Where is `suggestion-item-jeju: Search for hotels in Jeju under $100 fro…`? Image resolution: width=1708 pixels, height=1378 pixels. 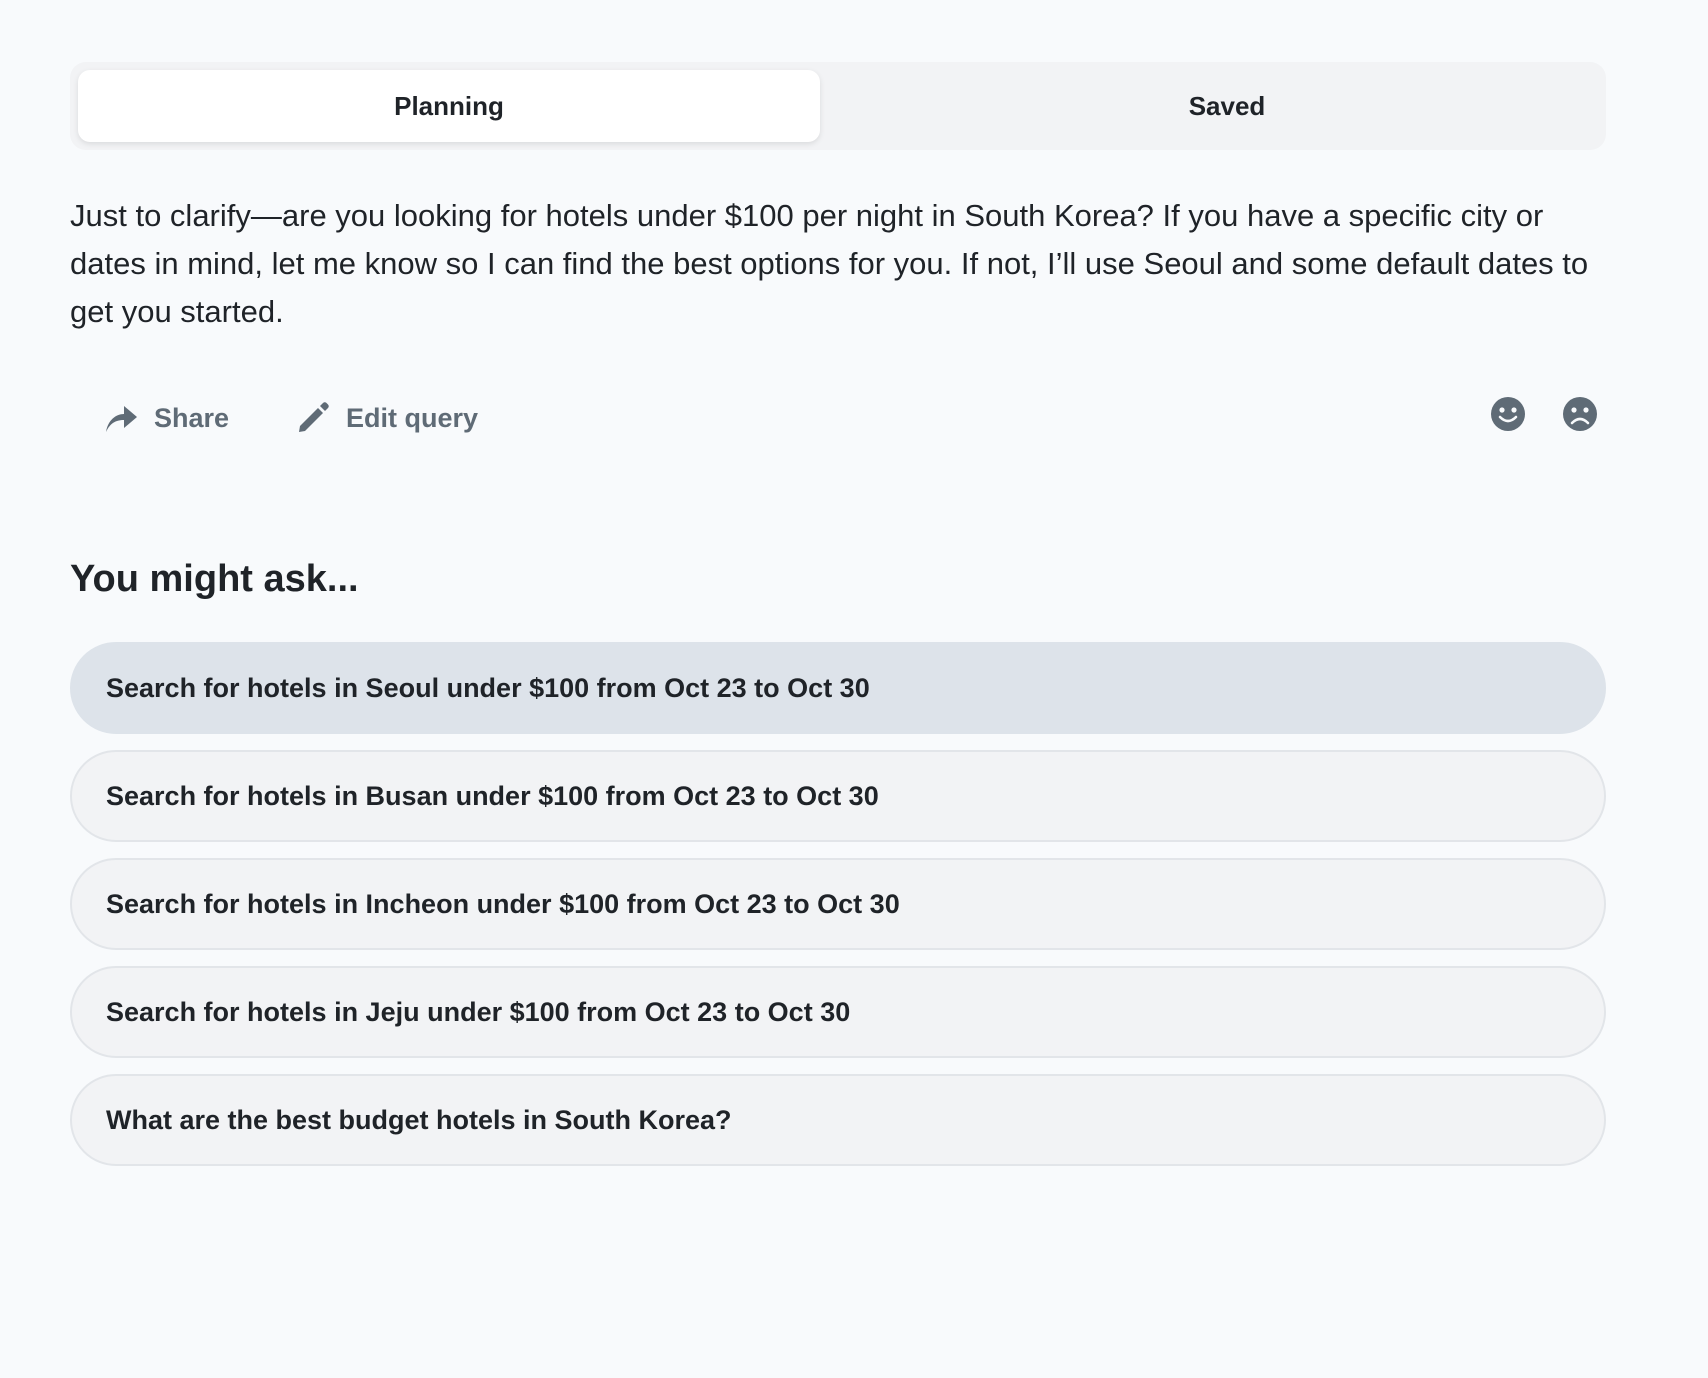
suggestion-item-jeju: Search for hotels in Jeju under $100 fro… is located at coordinates (838, 1012).